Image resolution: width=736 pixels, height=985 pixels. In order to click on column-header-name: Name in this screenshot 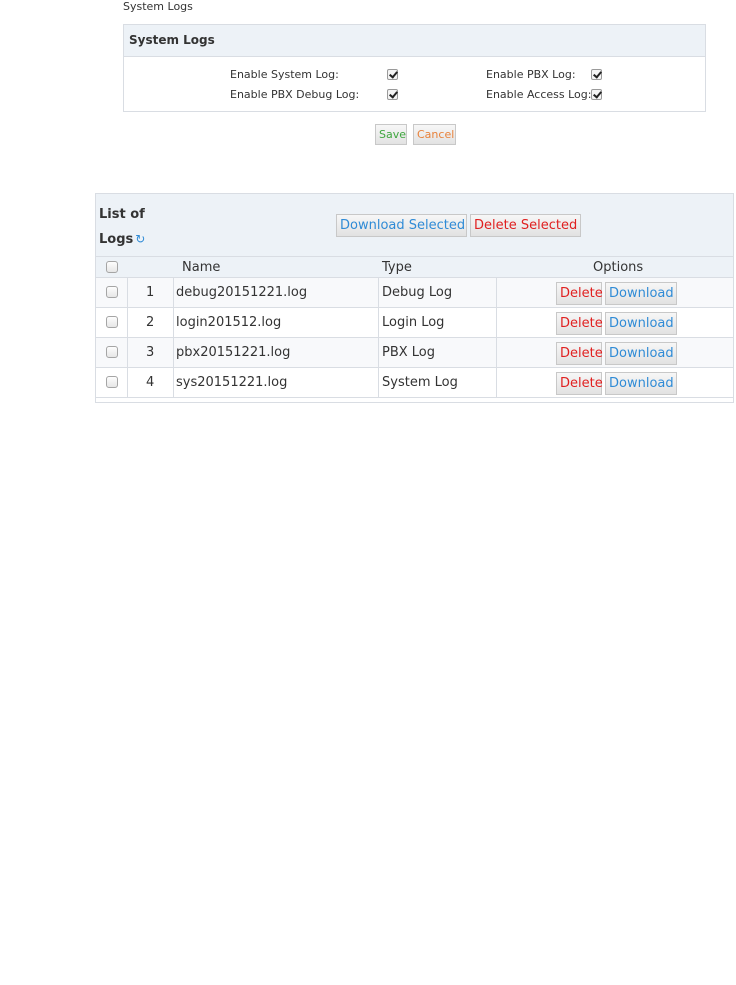, I will do `click(201, 267)`.